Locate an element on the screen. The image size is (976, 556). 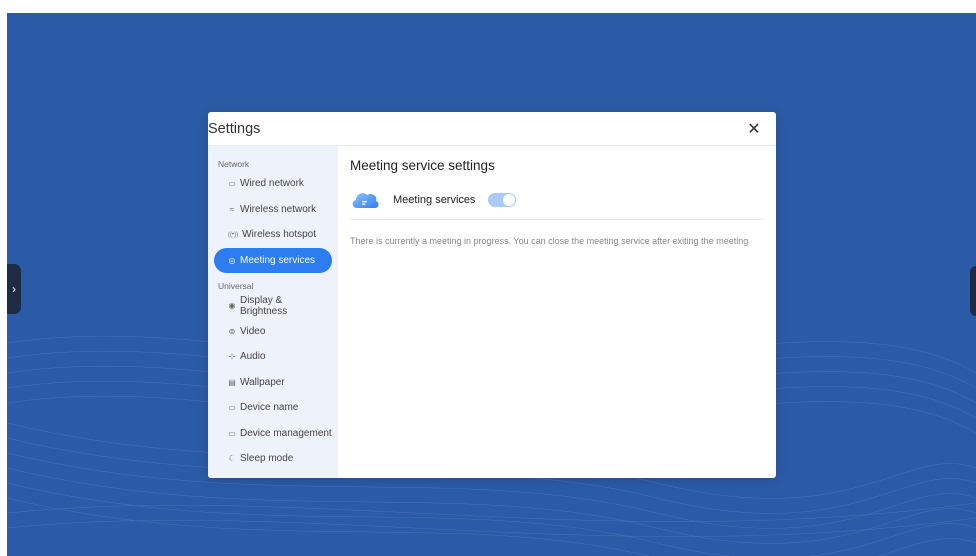
sidebar-item-label: Video is located at coordinates (253, 331).